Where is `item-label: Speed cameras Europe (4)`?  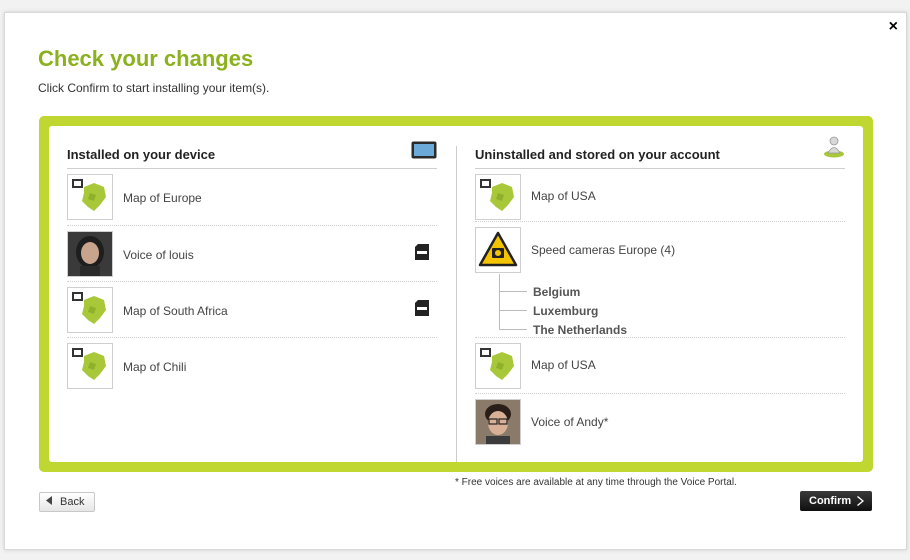 item-label: Speed cameras Europe (4) is located at coordinates (603, 250).